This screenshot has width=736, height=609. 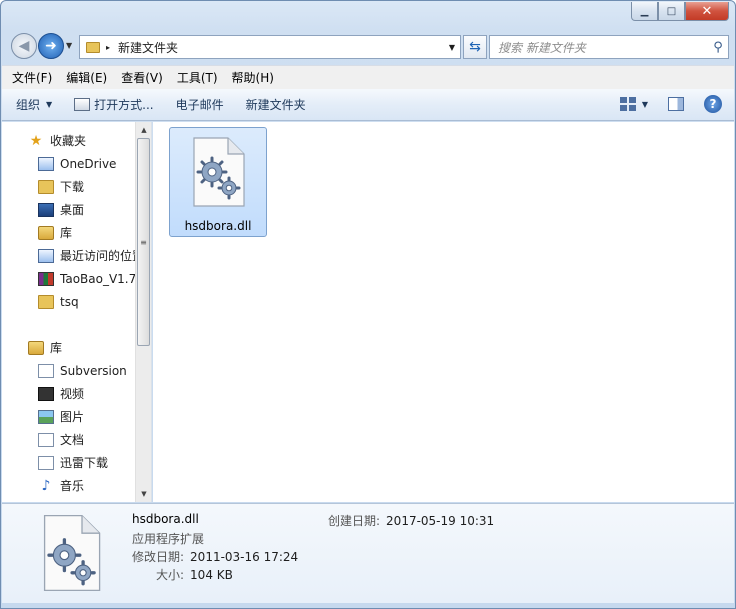 I want to click on sidebar-item-label: 迅雷下载, so click(x=84, y=463).